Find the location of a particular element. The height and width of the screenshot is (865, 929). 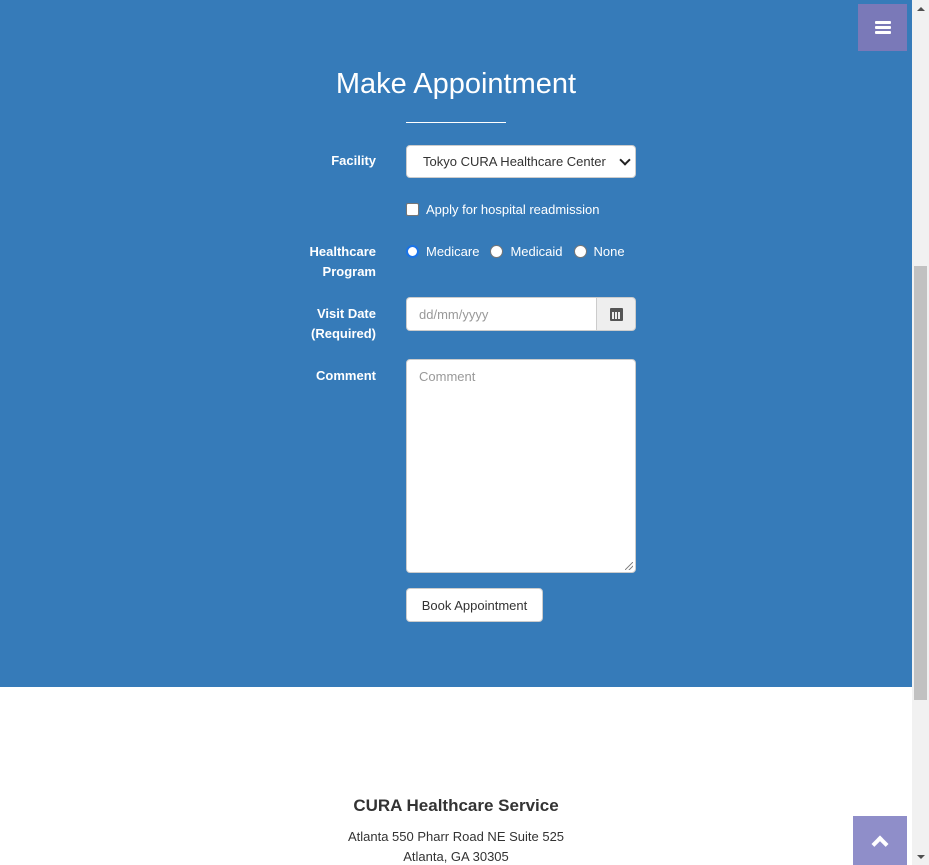

radio-label-medicare: Medicare is located at coordinates (452, 251).